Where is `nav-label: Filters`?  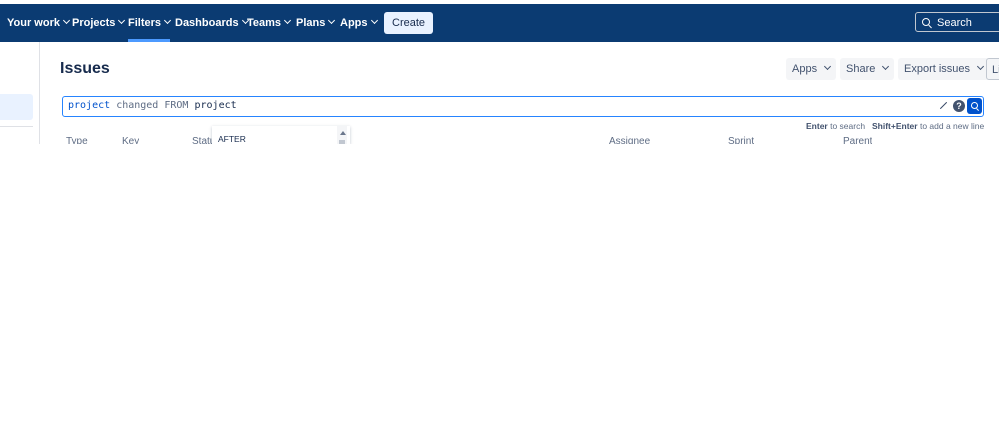
nav-label: Filters is located at coordinates (145, 23).